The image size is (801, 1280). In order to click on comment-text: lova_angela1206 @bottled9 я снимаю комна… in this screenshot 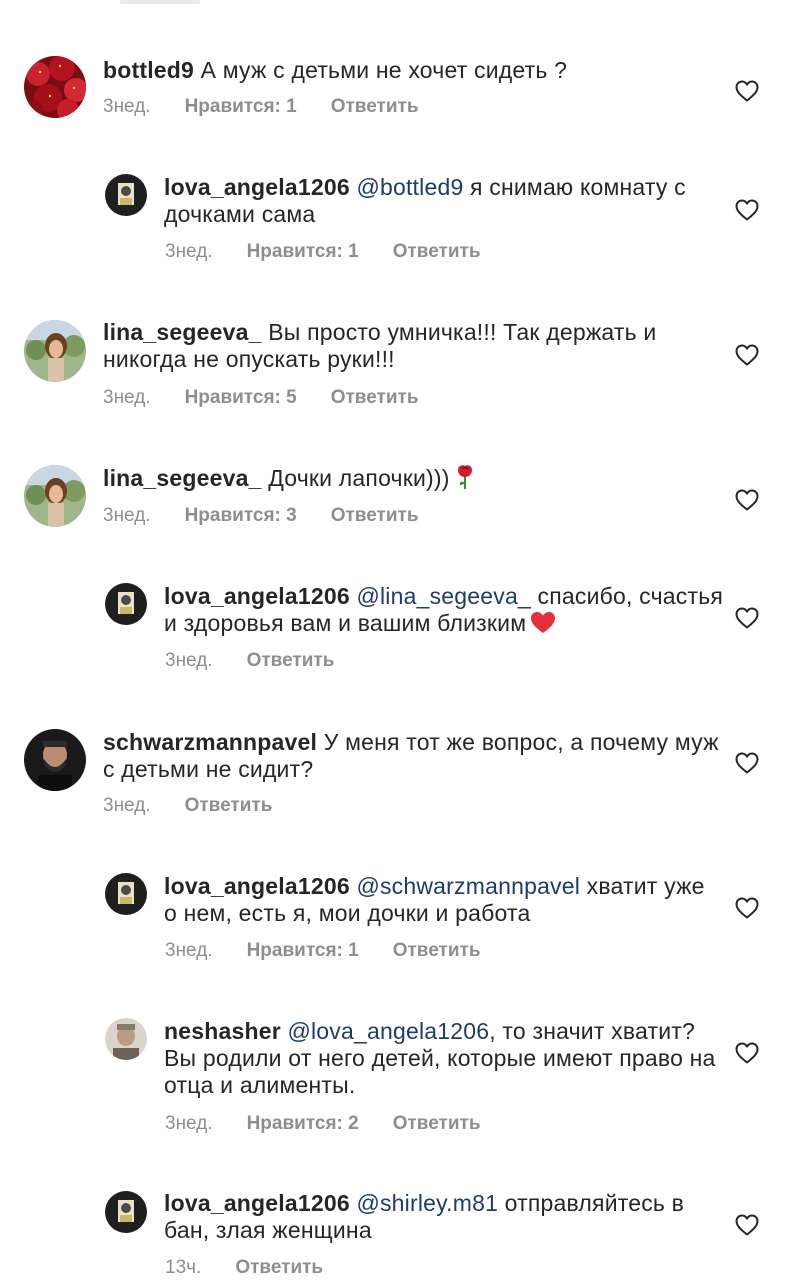, I will do `click(444, 201)`.